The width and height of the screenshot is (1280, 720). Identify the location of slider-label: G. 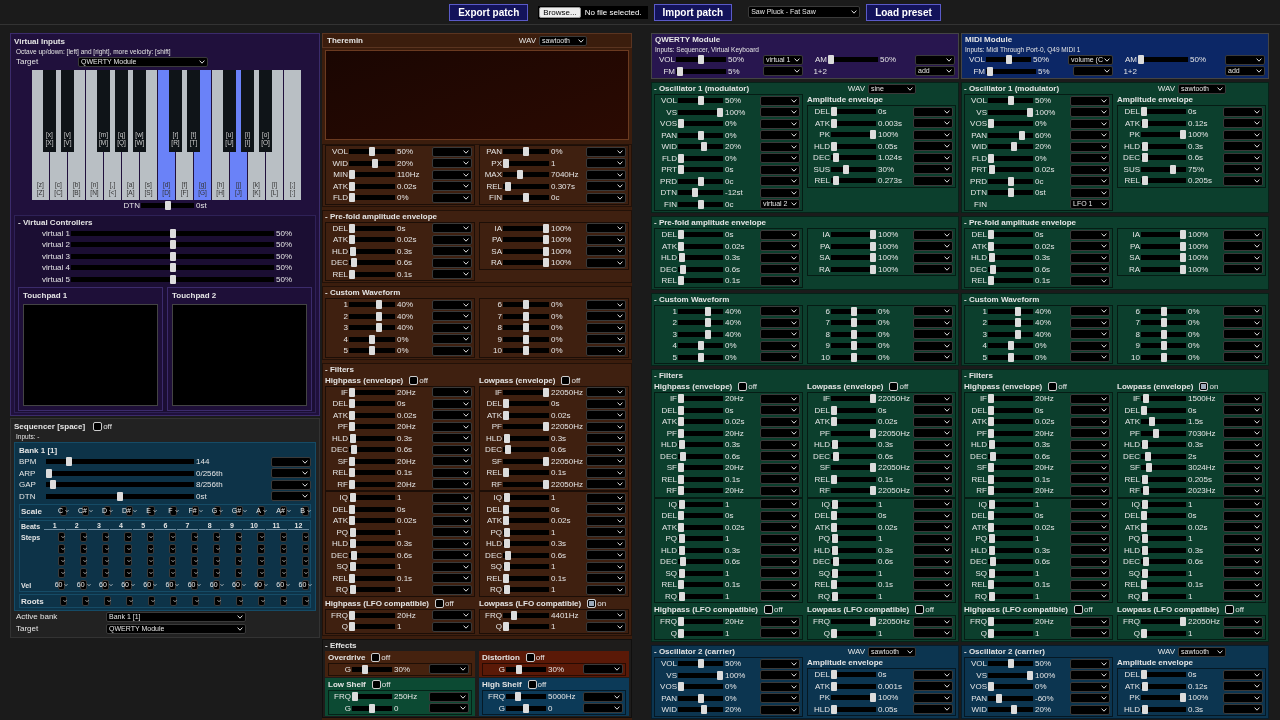
(347, 708).